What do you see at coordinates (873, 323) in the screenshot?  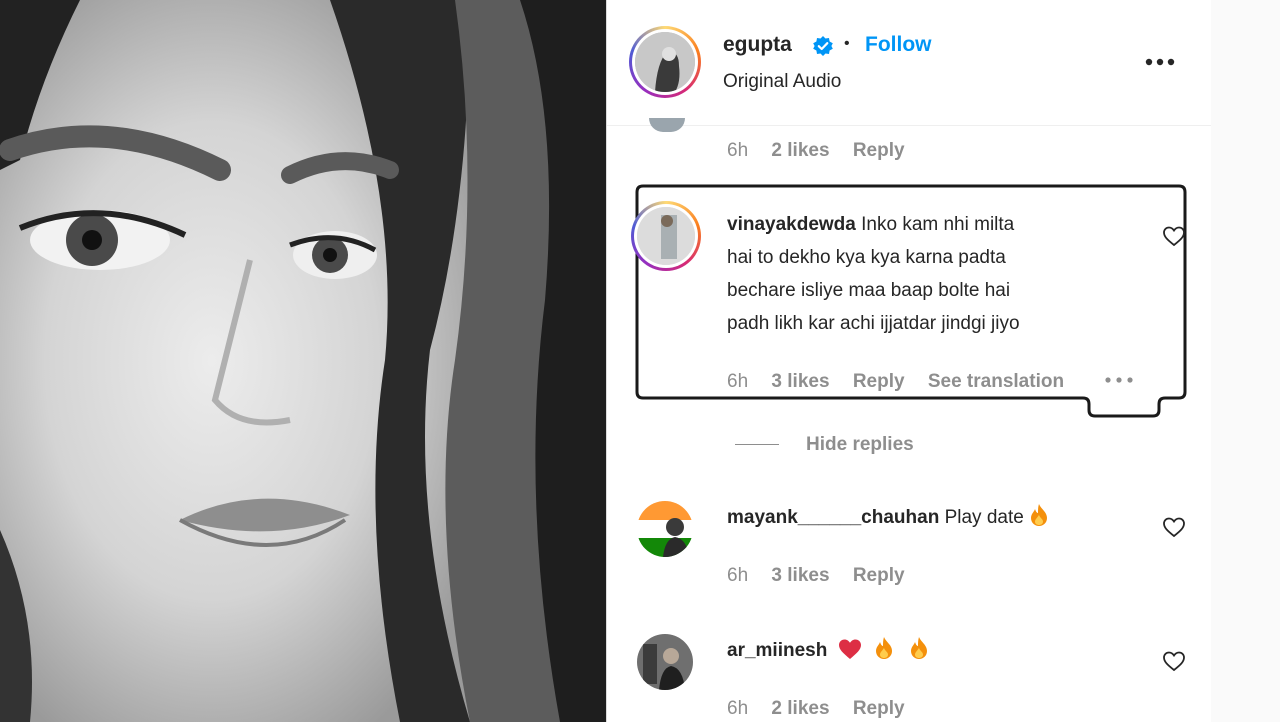 I see `comment-text-line: padh likh kar achi ijjatdar jindgi jiyo` at bounding box center [873, 323].